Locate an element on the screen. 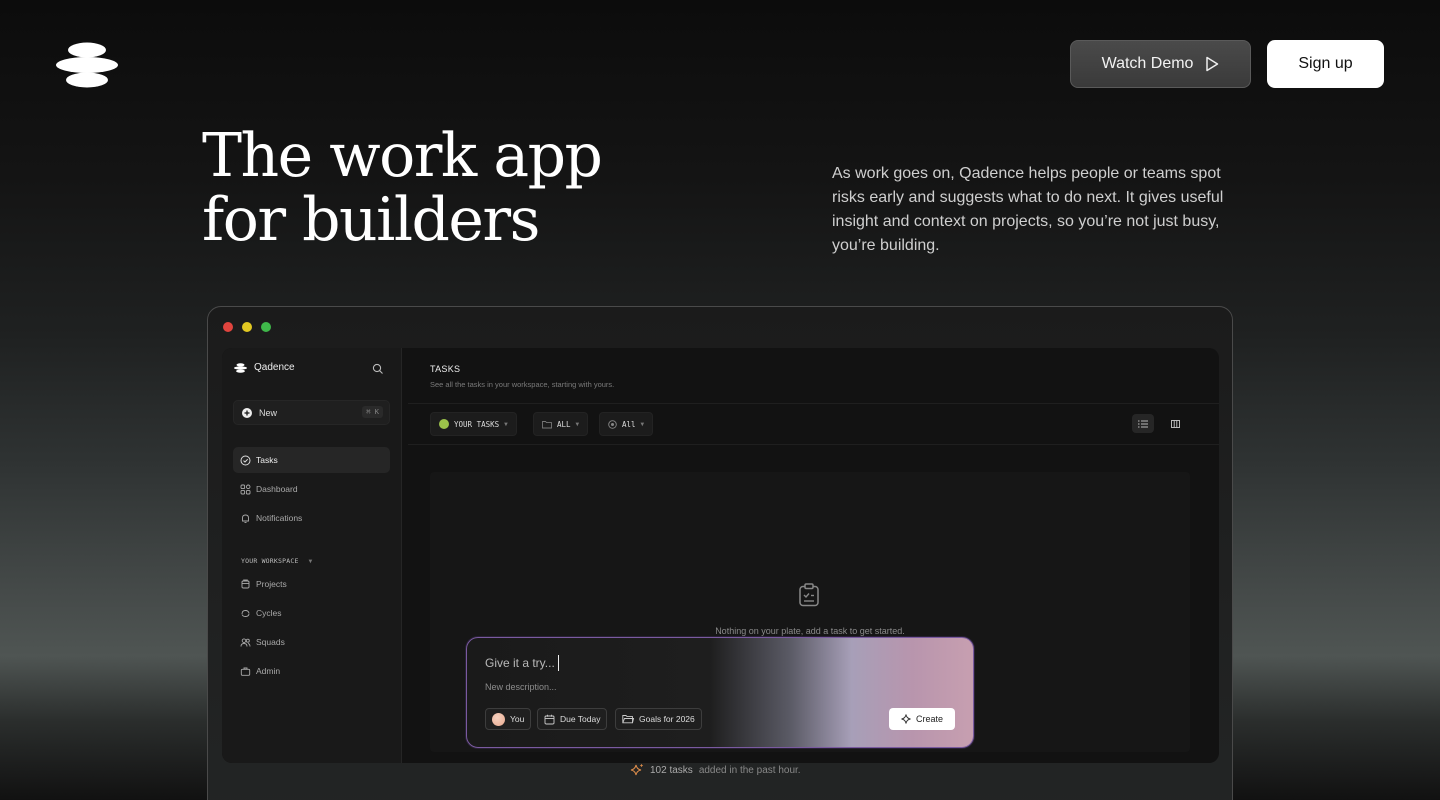 This screenshot has height=800, width=1440. cycle-icon is located at coordinates (245, 613).